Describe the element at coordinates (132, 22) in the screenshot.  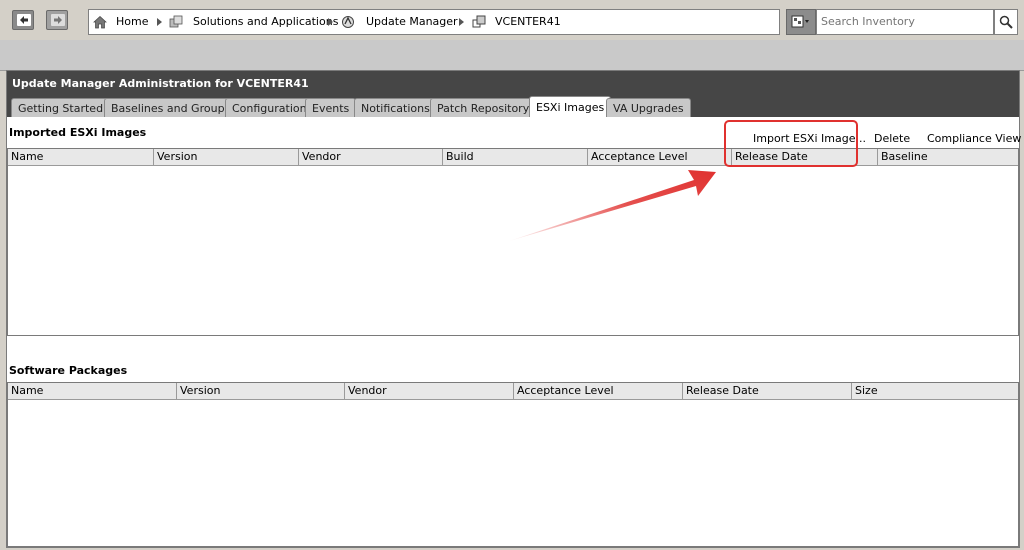
I see `breadcrumb-home: Home` at that location.